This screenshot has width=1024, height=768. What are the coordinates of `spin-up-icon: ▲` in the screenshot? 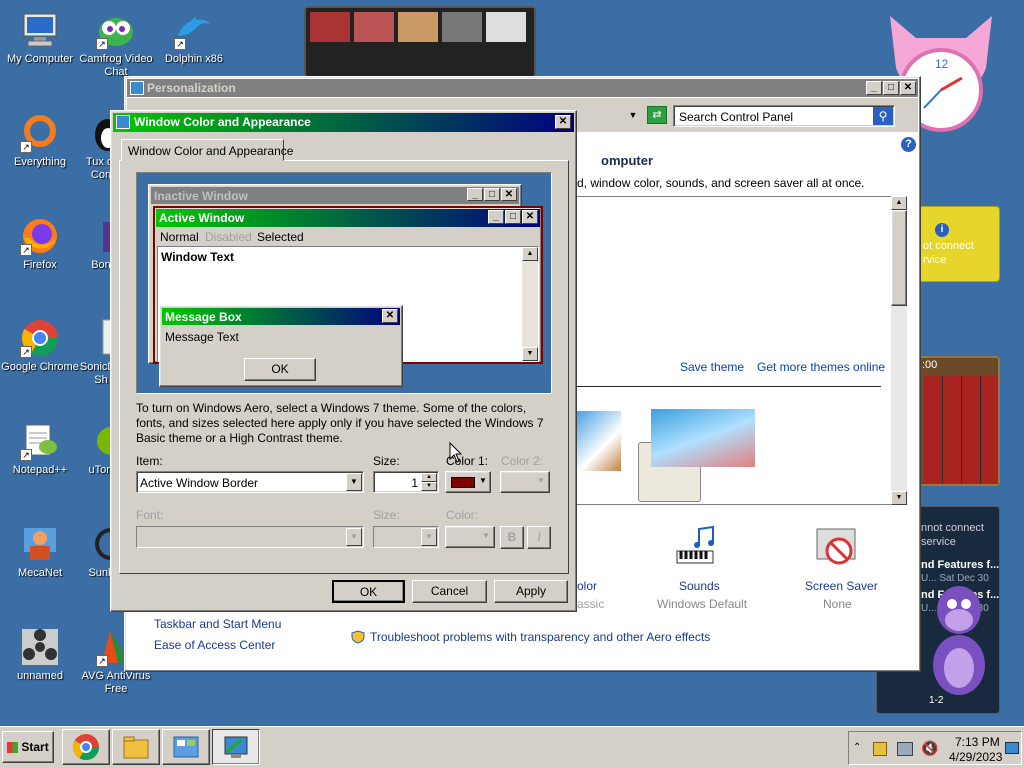 It's located at (429, 477).